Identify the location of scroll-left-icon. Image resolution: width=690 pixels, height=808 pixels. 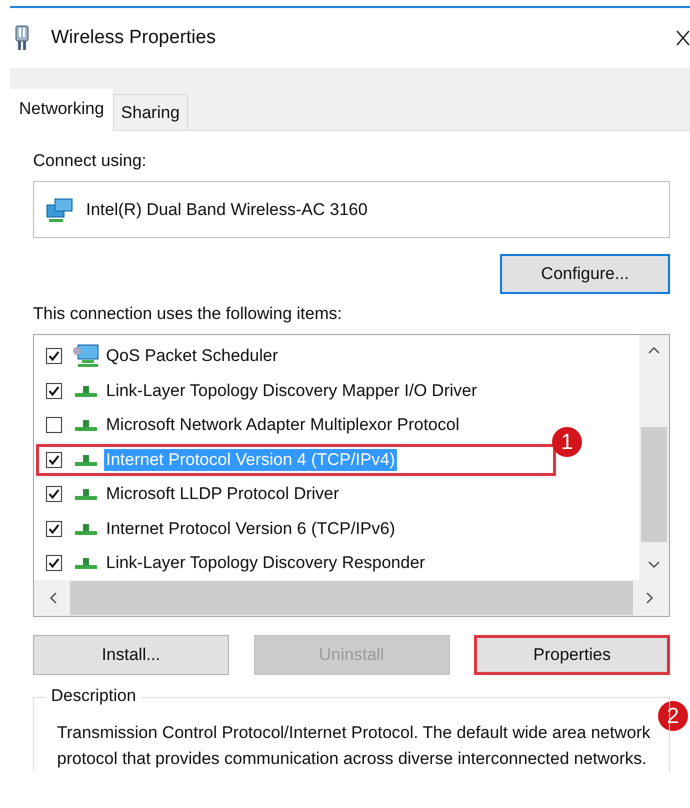
(53, 598).